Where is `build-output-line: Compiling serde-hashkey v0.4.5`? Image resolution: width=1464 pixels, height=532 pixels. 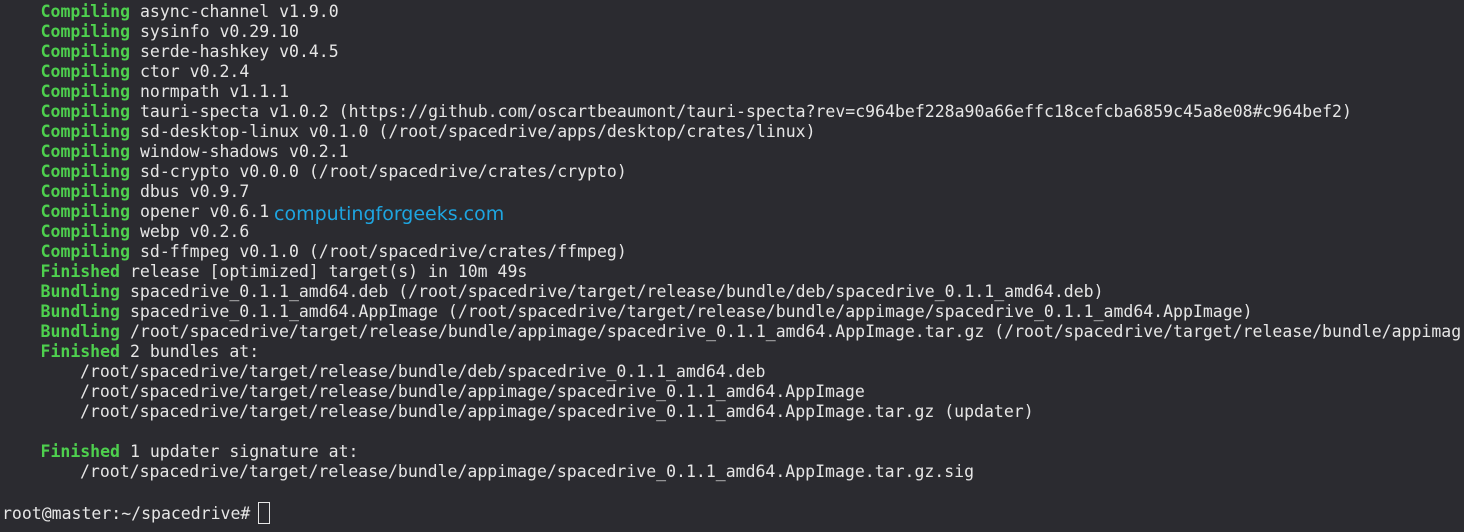
build-output-line: Compiling serde-hashkey v0.4.5 is located at coordinates (169, 52).